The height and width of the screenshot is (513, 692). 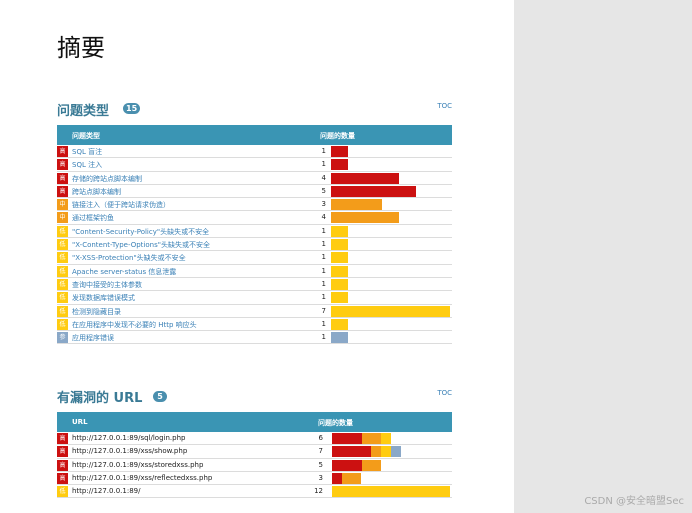 What do you see at coordinates (103, 298) in the screenshot?
I see `issue-type-link: 发现数据库错误模式` at bounding box center [103, 298].